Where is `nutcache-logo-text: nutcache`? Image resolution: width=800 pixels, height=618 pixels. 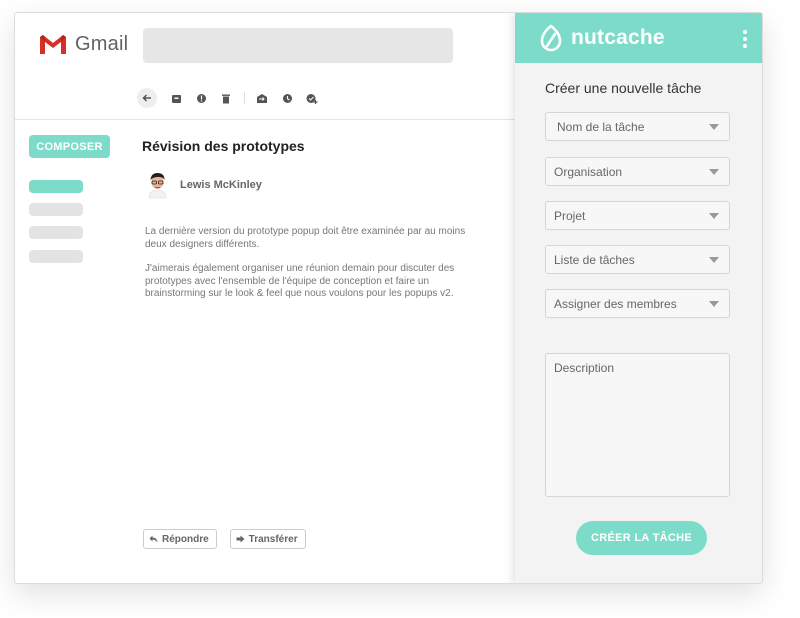 nutcache-logo-text: nutcache is located at coordinates (618, 37).